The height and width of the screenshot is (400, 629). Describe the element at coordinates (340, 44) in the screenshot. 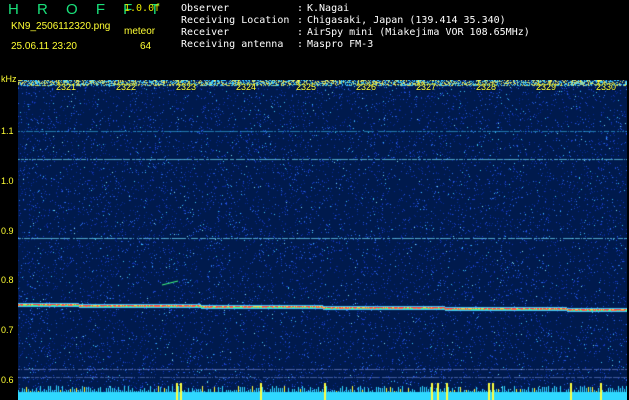

I see `antenna-value: Maspro FM-3` at that location.